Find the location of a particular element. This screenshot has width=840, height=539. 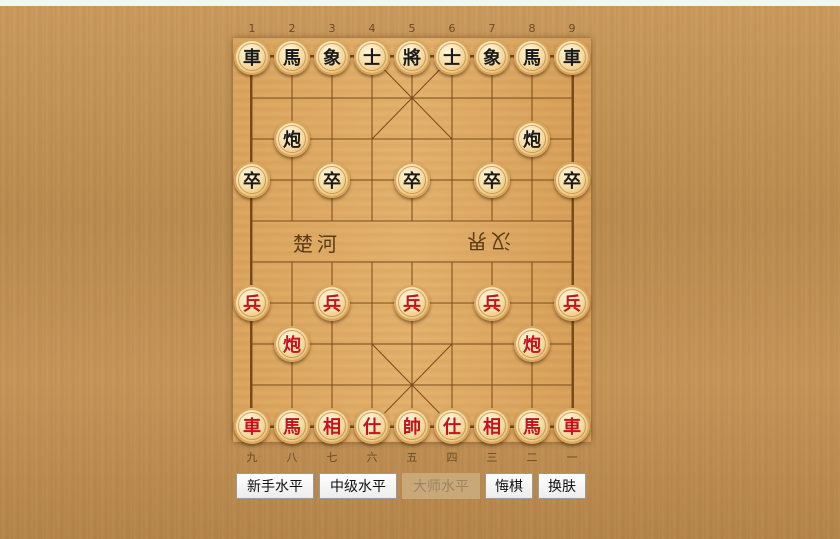

undo-button: 悔棋 is located at coordinates (509, 486).